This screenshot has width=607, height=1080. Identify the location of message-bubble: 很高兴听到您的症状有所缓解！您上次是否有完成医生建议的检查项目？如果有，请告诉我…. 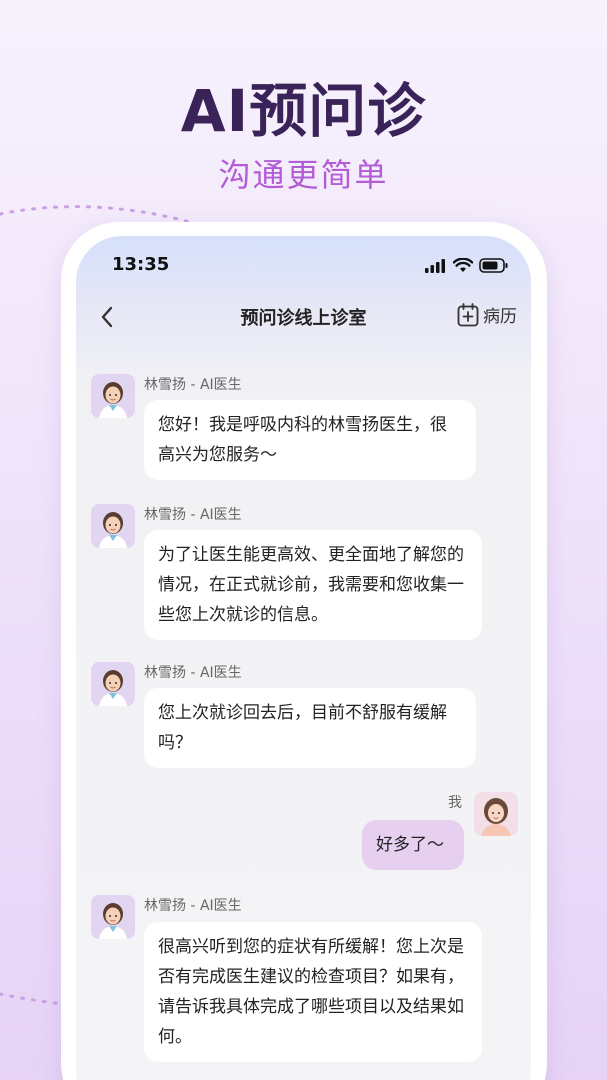
(313, 992).